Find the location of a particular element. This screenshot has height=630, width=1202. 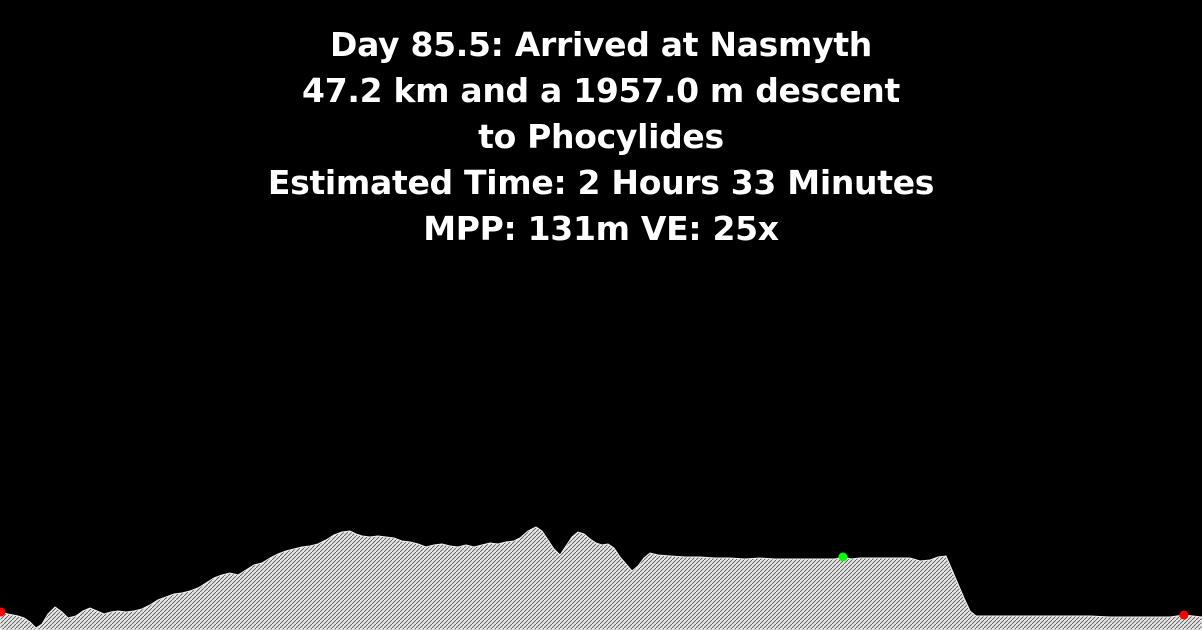

end-point-marker is located at coordinates (1184, 615).